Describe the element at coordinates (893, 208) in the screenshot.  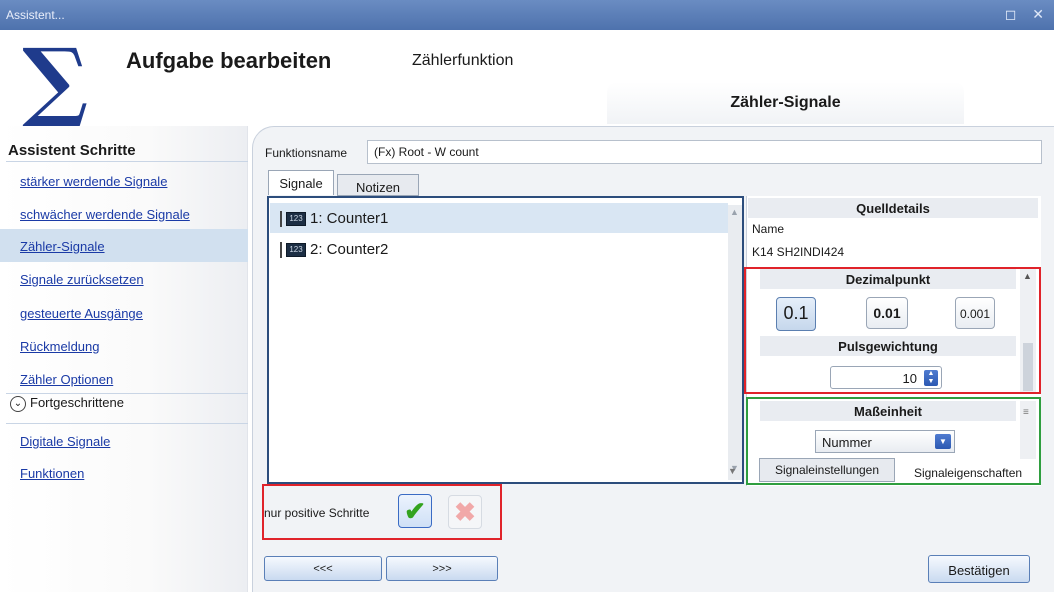
I see `source-details-header: Quelldetails` at that location.